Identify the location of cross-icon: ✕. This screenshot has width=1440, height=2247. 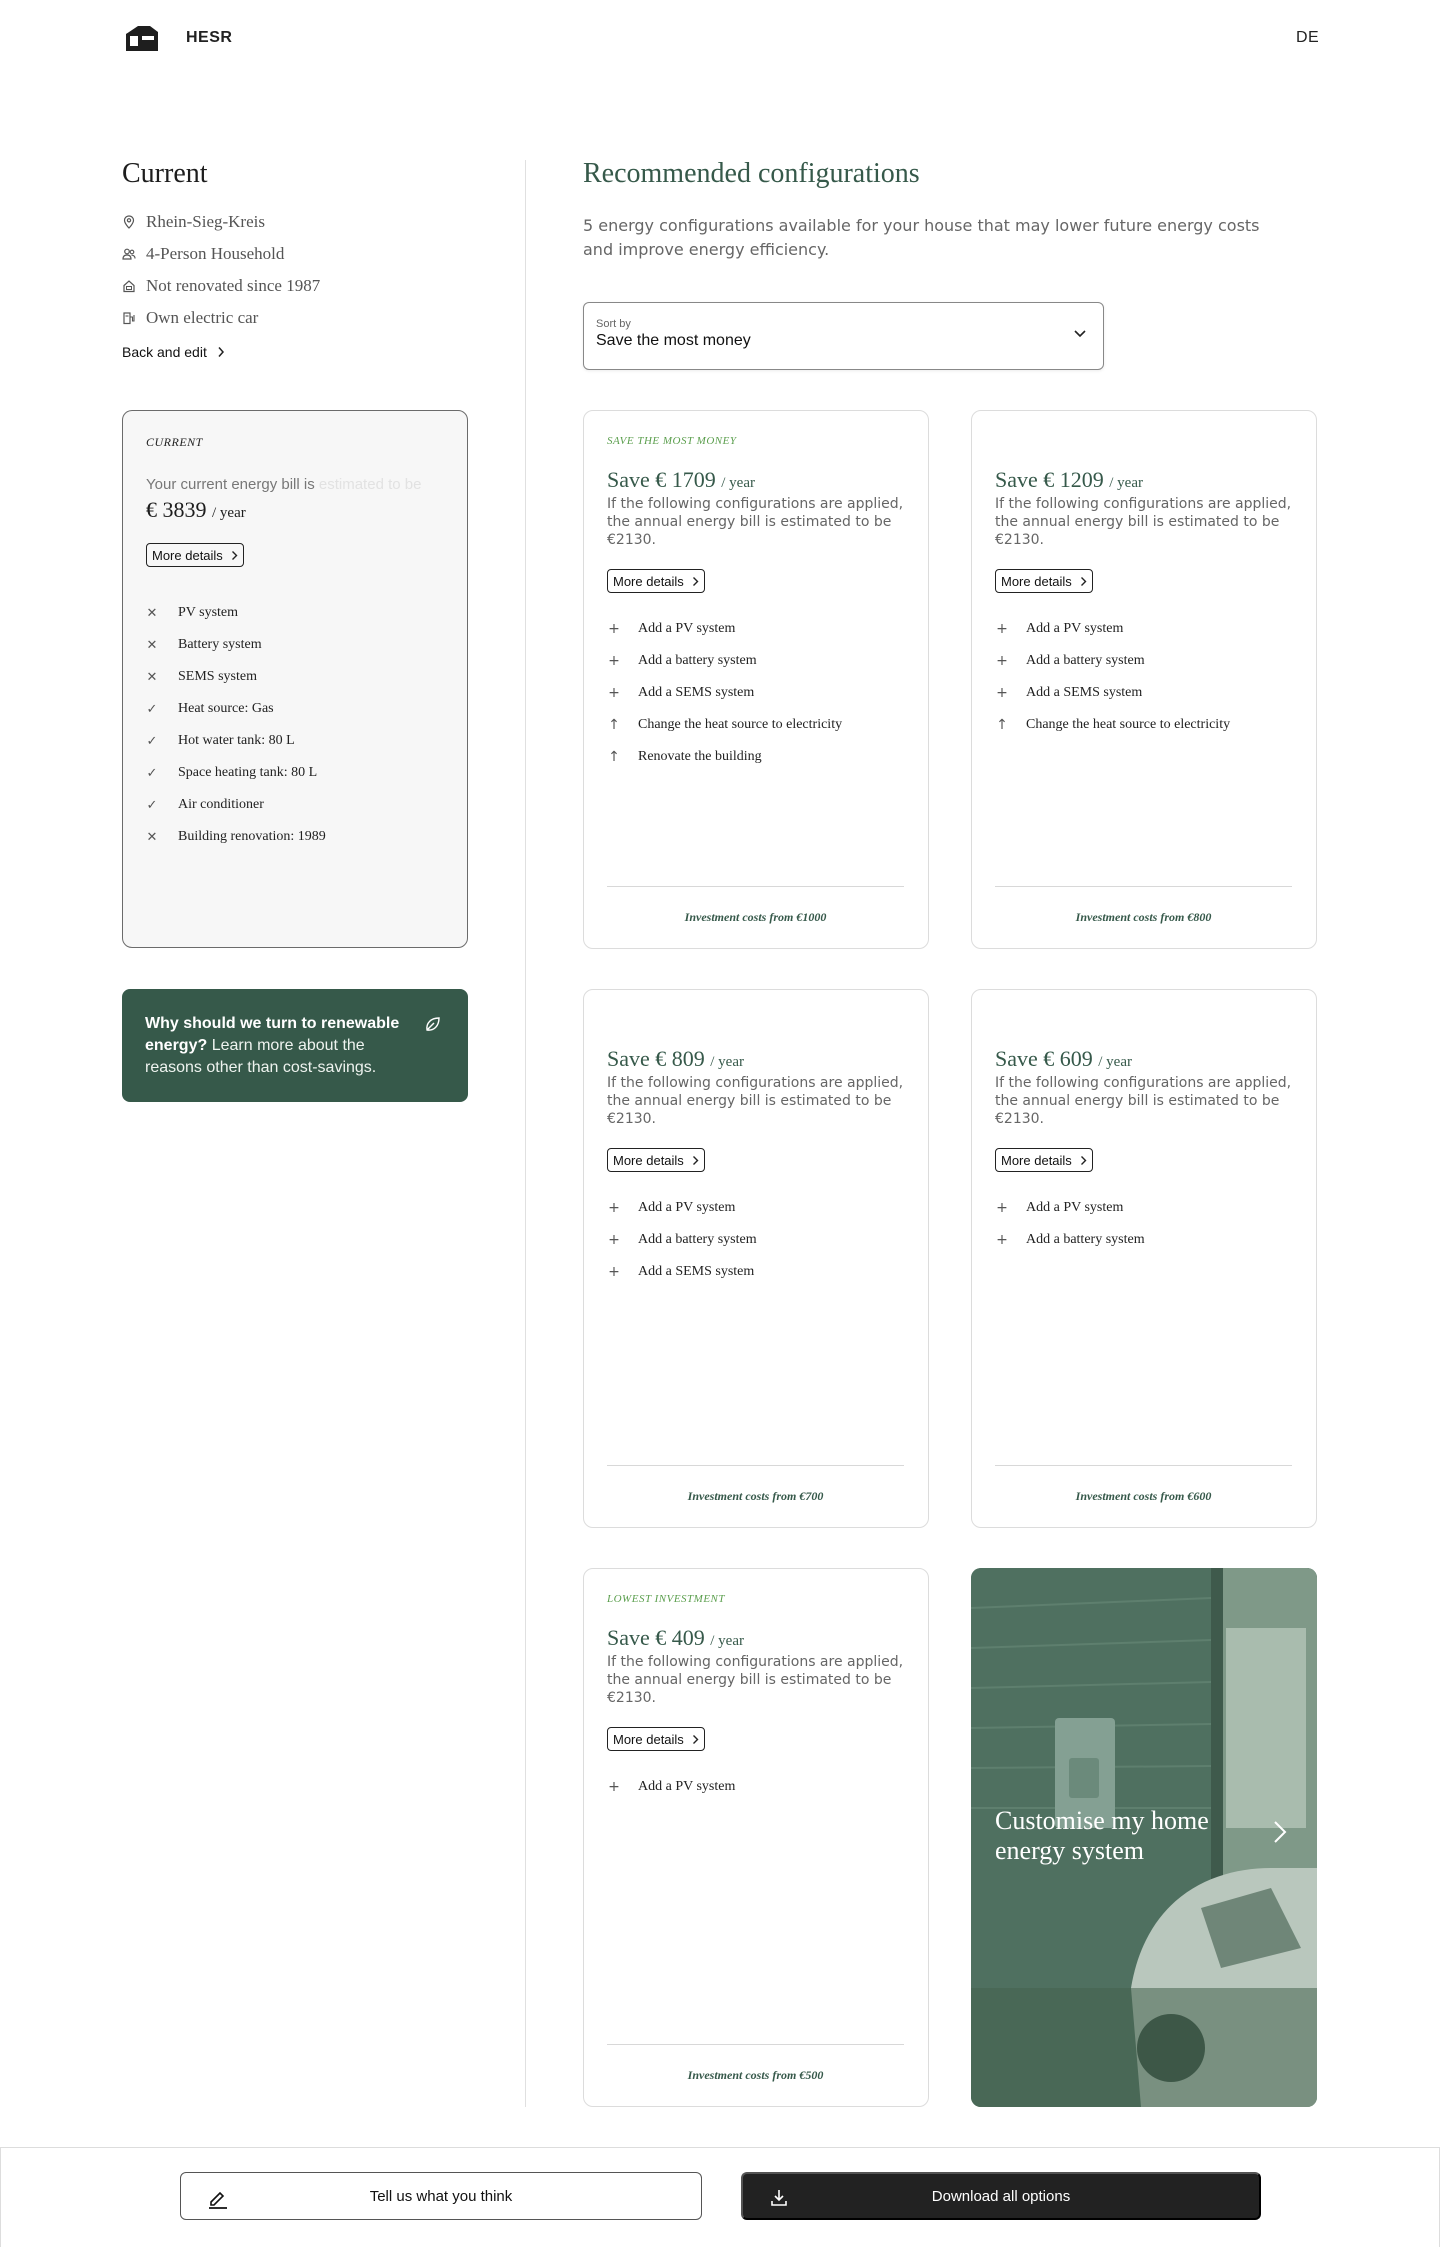
(152, 677).